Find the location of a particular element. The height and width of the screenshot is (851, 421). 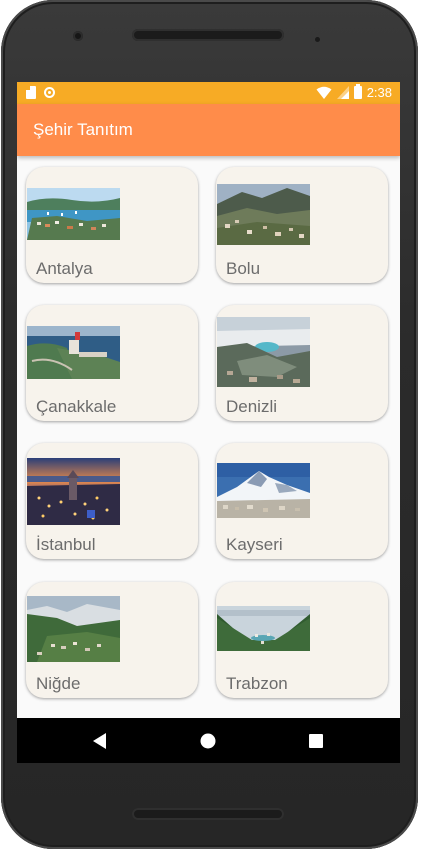

city-card-antalya: Antalya is located at coordinates (112, 225).